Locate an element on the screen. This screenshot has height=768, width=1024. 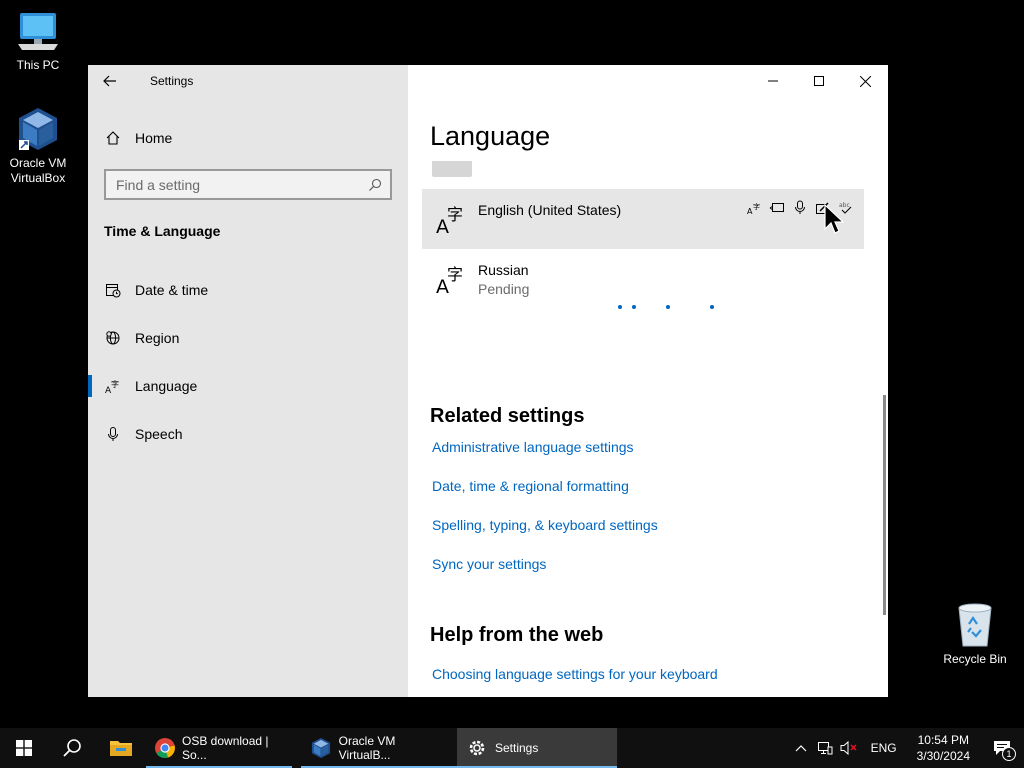
chrome-icon is located at coordinates (165, 748).